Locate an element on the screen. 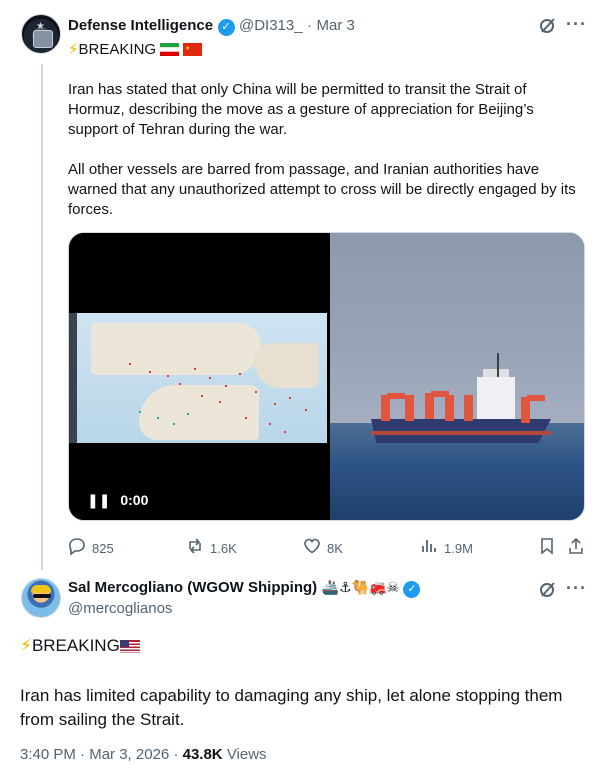  parent-tweet-header: Defense Intelligence ✓ @DI313_ · Mar 3 is located at coordinates (211, 26).